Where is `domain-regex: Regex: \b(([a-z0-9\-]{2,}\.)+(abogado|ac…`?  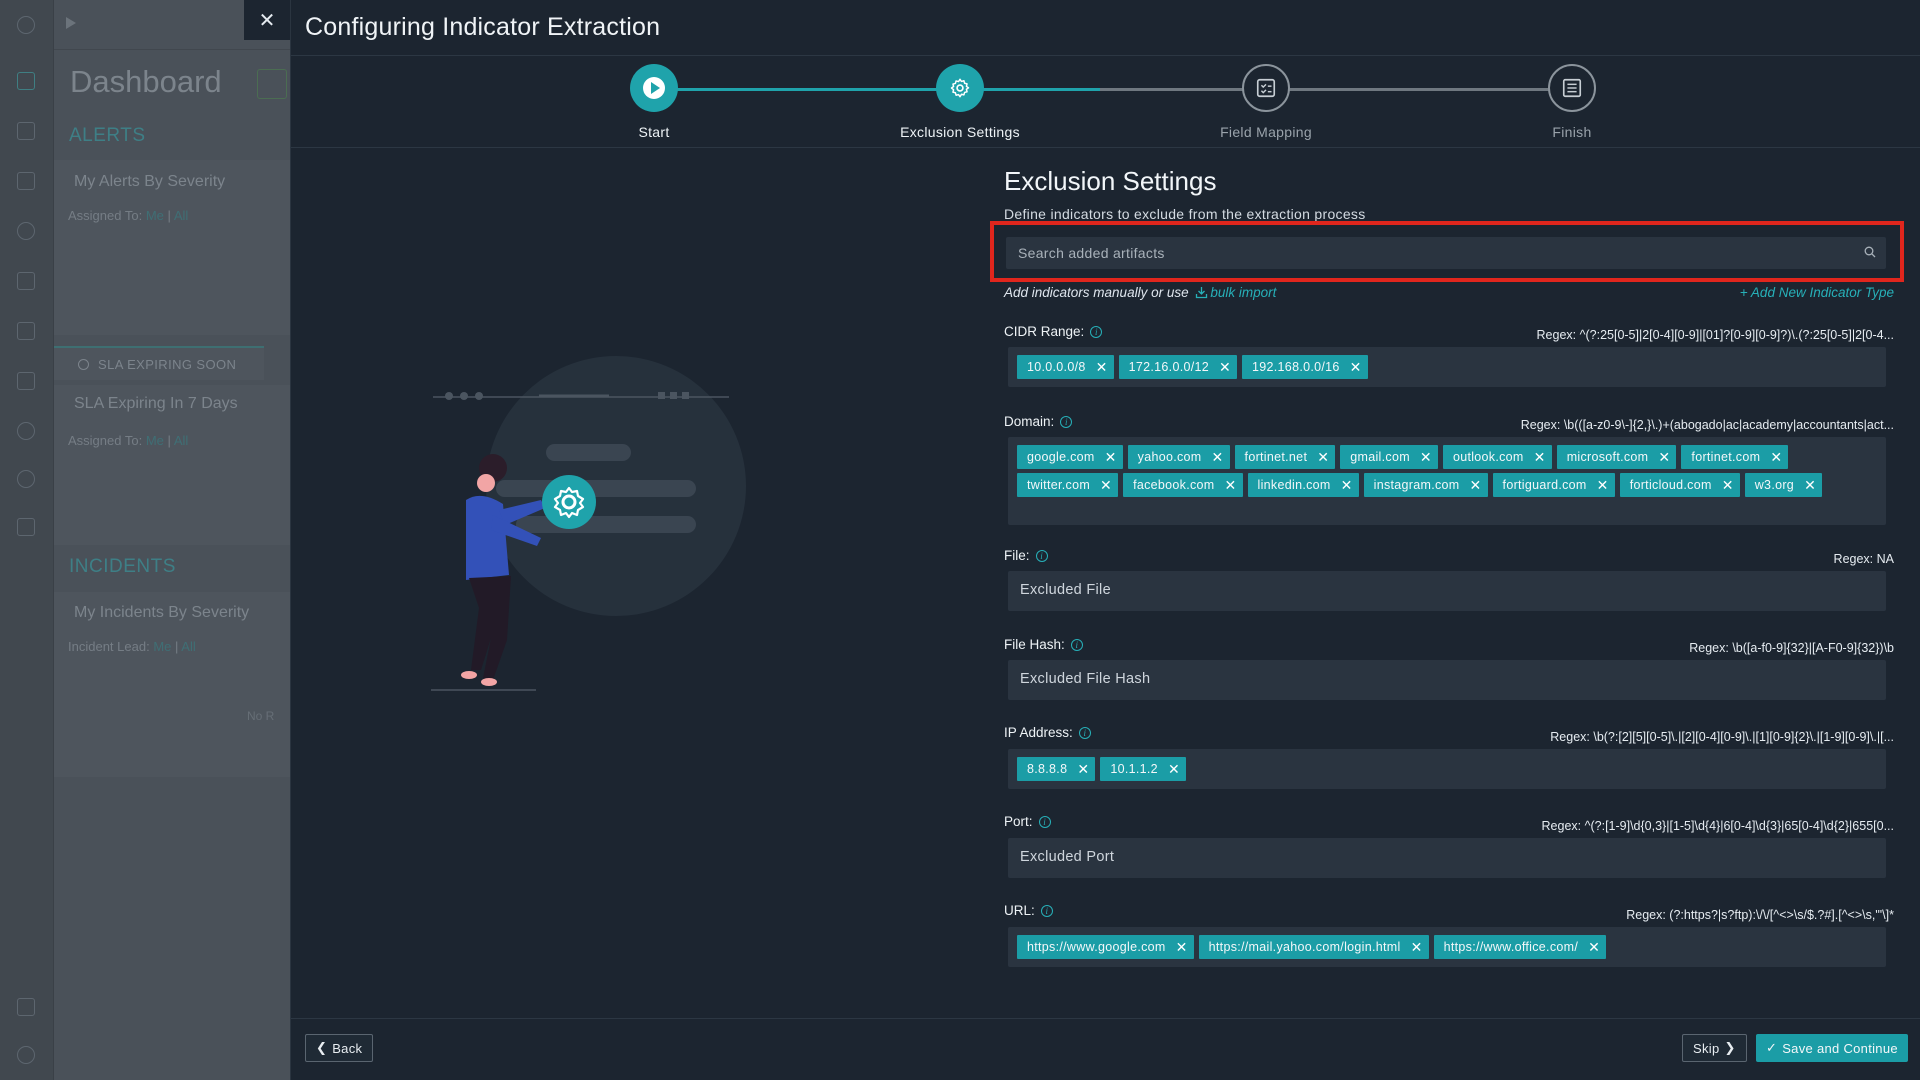
domain-regex: Regex: \b(([a-z0-9\-]{2,}\.)+(abogado|ac… is located at coordinates (1707, 425).